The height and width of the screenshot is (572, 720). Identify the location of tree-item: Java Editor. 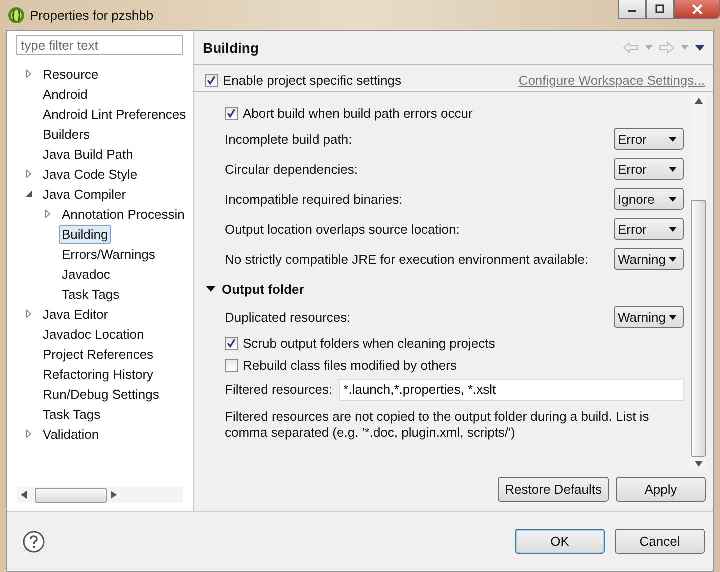
(76, 314).